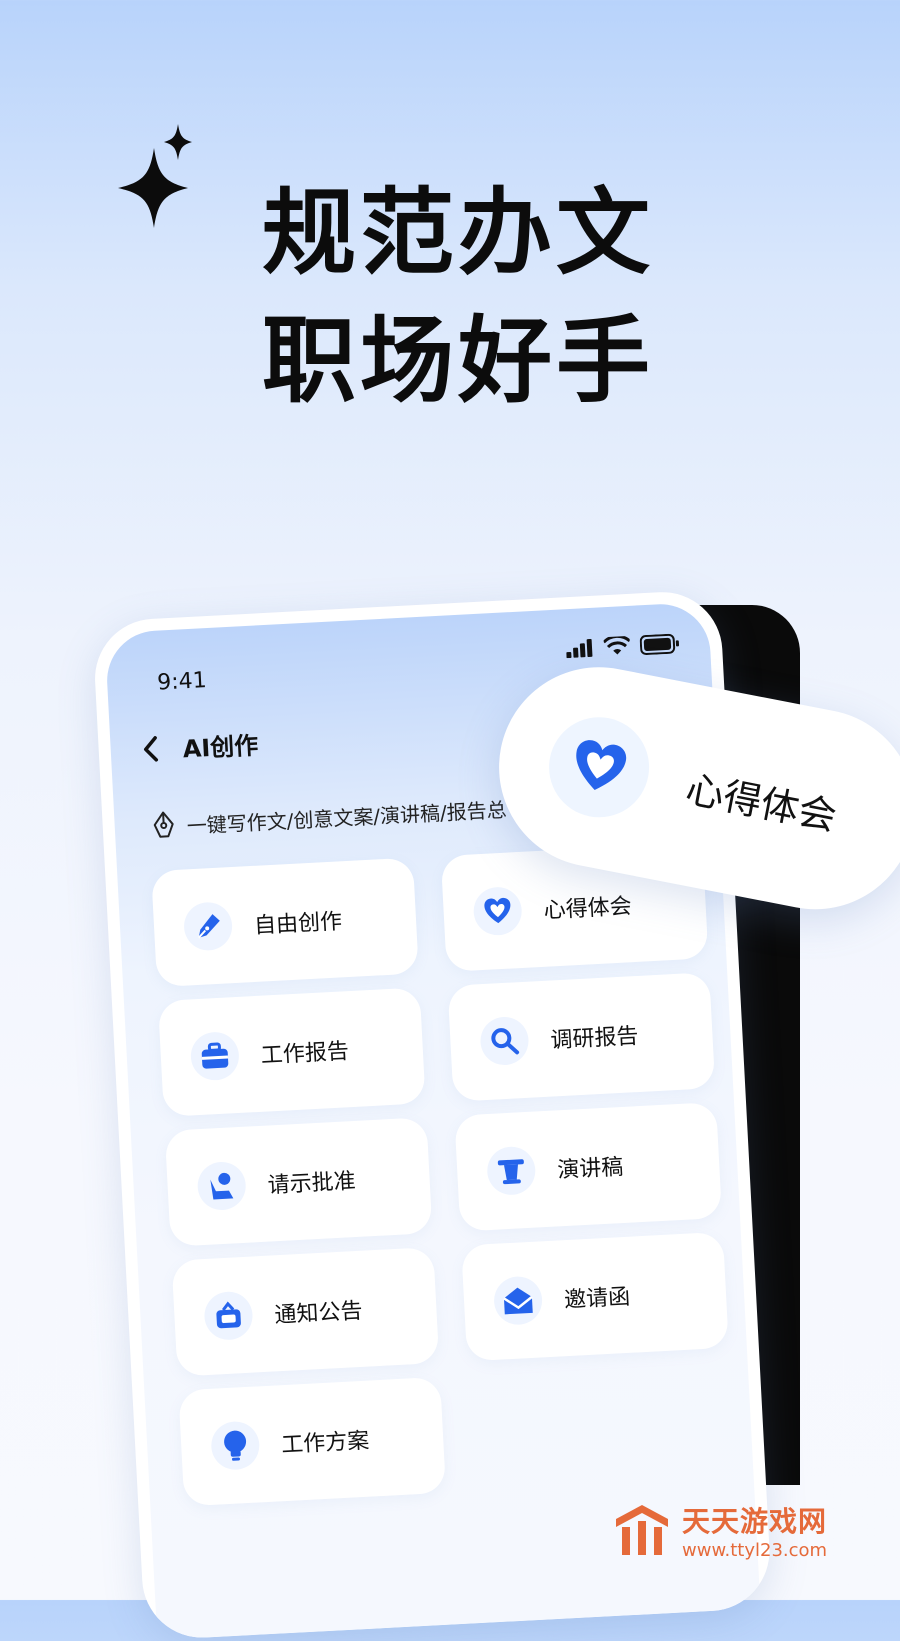  What do you see at coordinates (588, 909) in the screenshot?
I see `card-label: 心得体会` at bounding box center [588, 909].